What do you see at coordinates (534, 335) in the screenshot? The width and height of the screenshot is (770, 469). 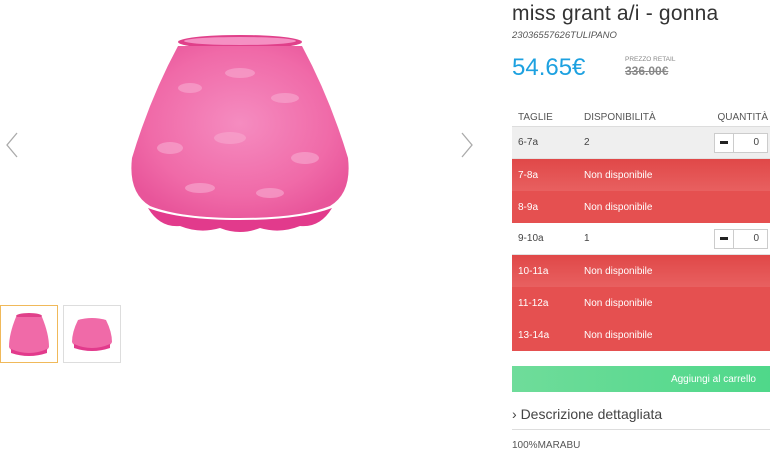 I see `size-label: 13-14a` at bounding box center [534, 335].